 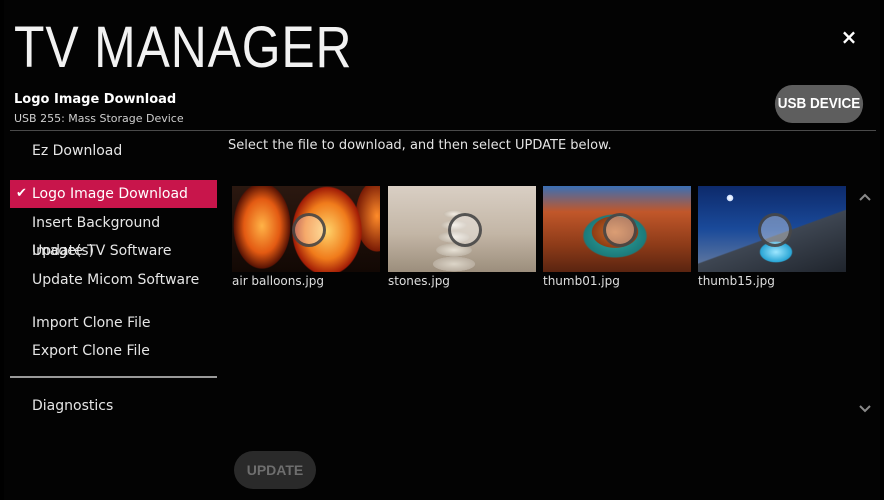 I want to click on sidebar-divider, so click(x=113, y=377).